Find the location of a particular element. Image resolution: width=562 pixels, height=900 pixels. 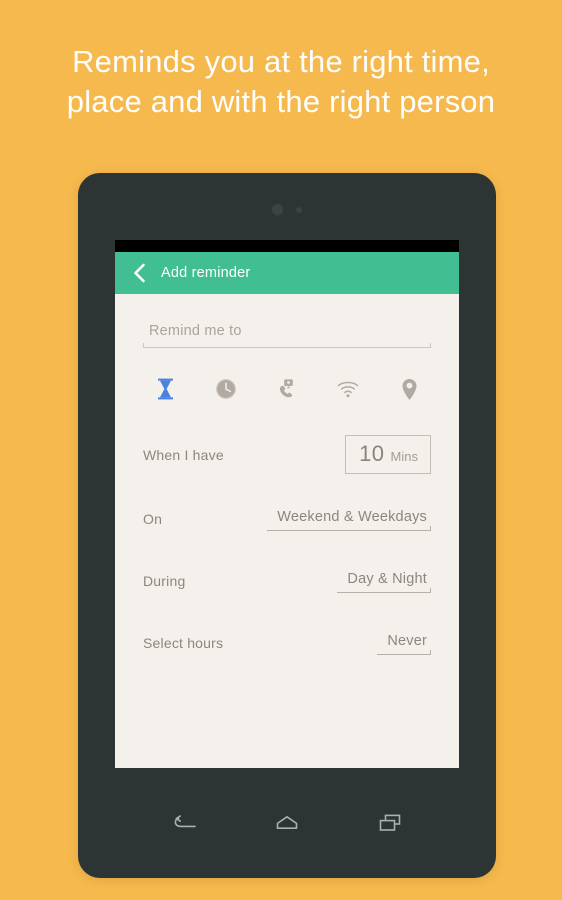

headline-line-1: Reminds you at the right time, is located at coordinates (281, 61).